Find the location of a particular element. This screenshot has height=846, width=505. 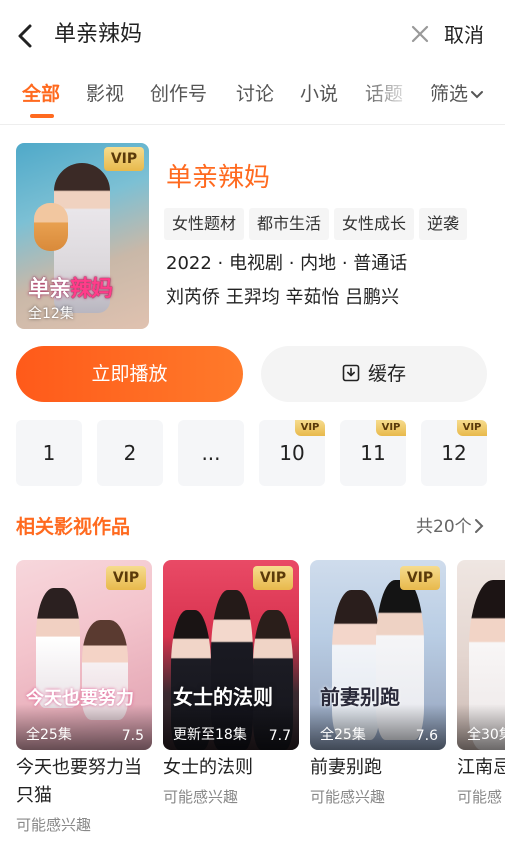

clear-icon is located at coordinates (420, 34).